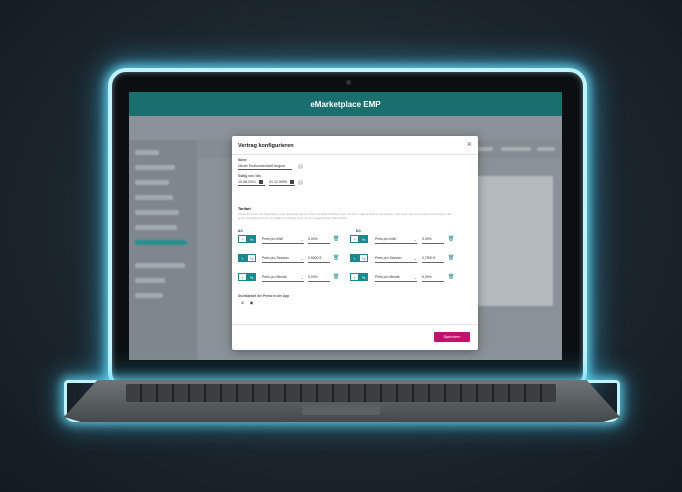  Describe the element at coordinates (264, 296) in the screenshot. I see `visibility-label: Sichtbarkeit der Preise in der App` at that location.